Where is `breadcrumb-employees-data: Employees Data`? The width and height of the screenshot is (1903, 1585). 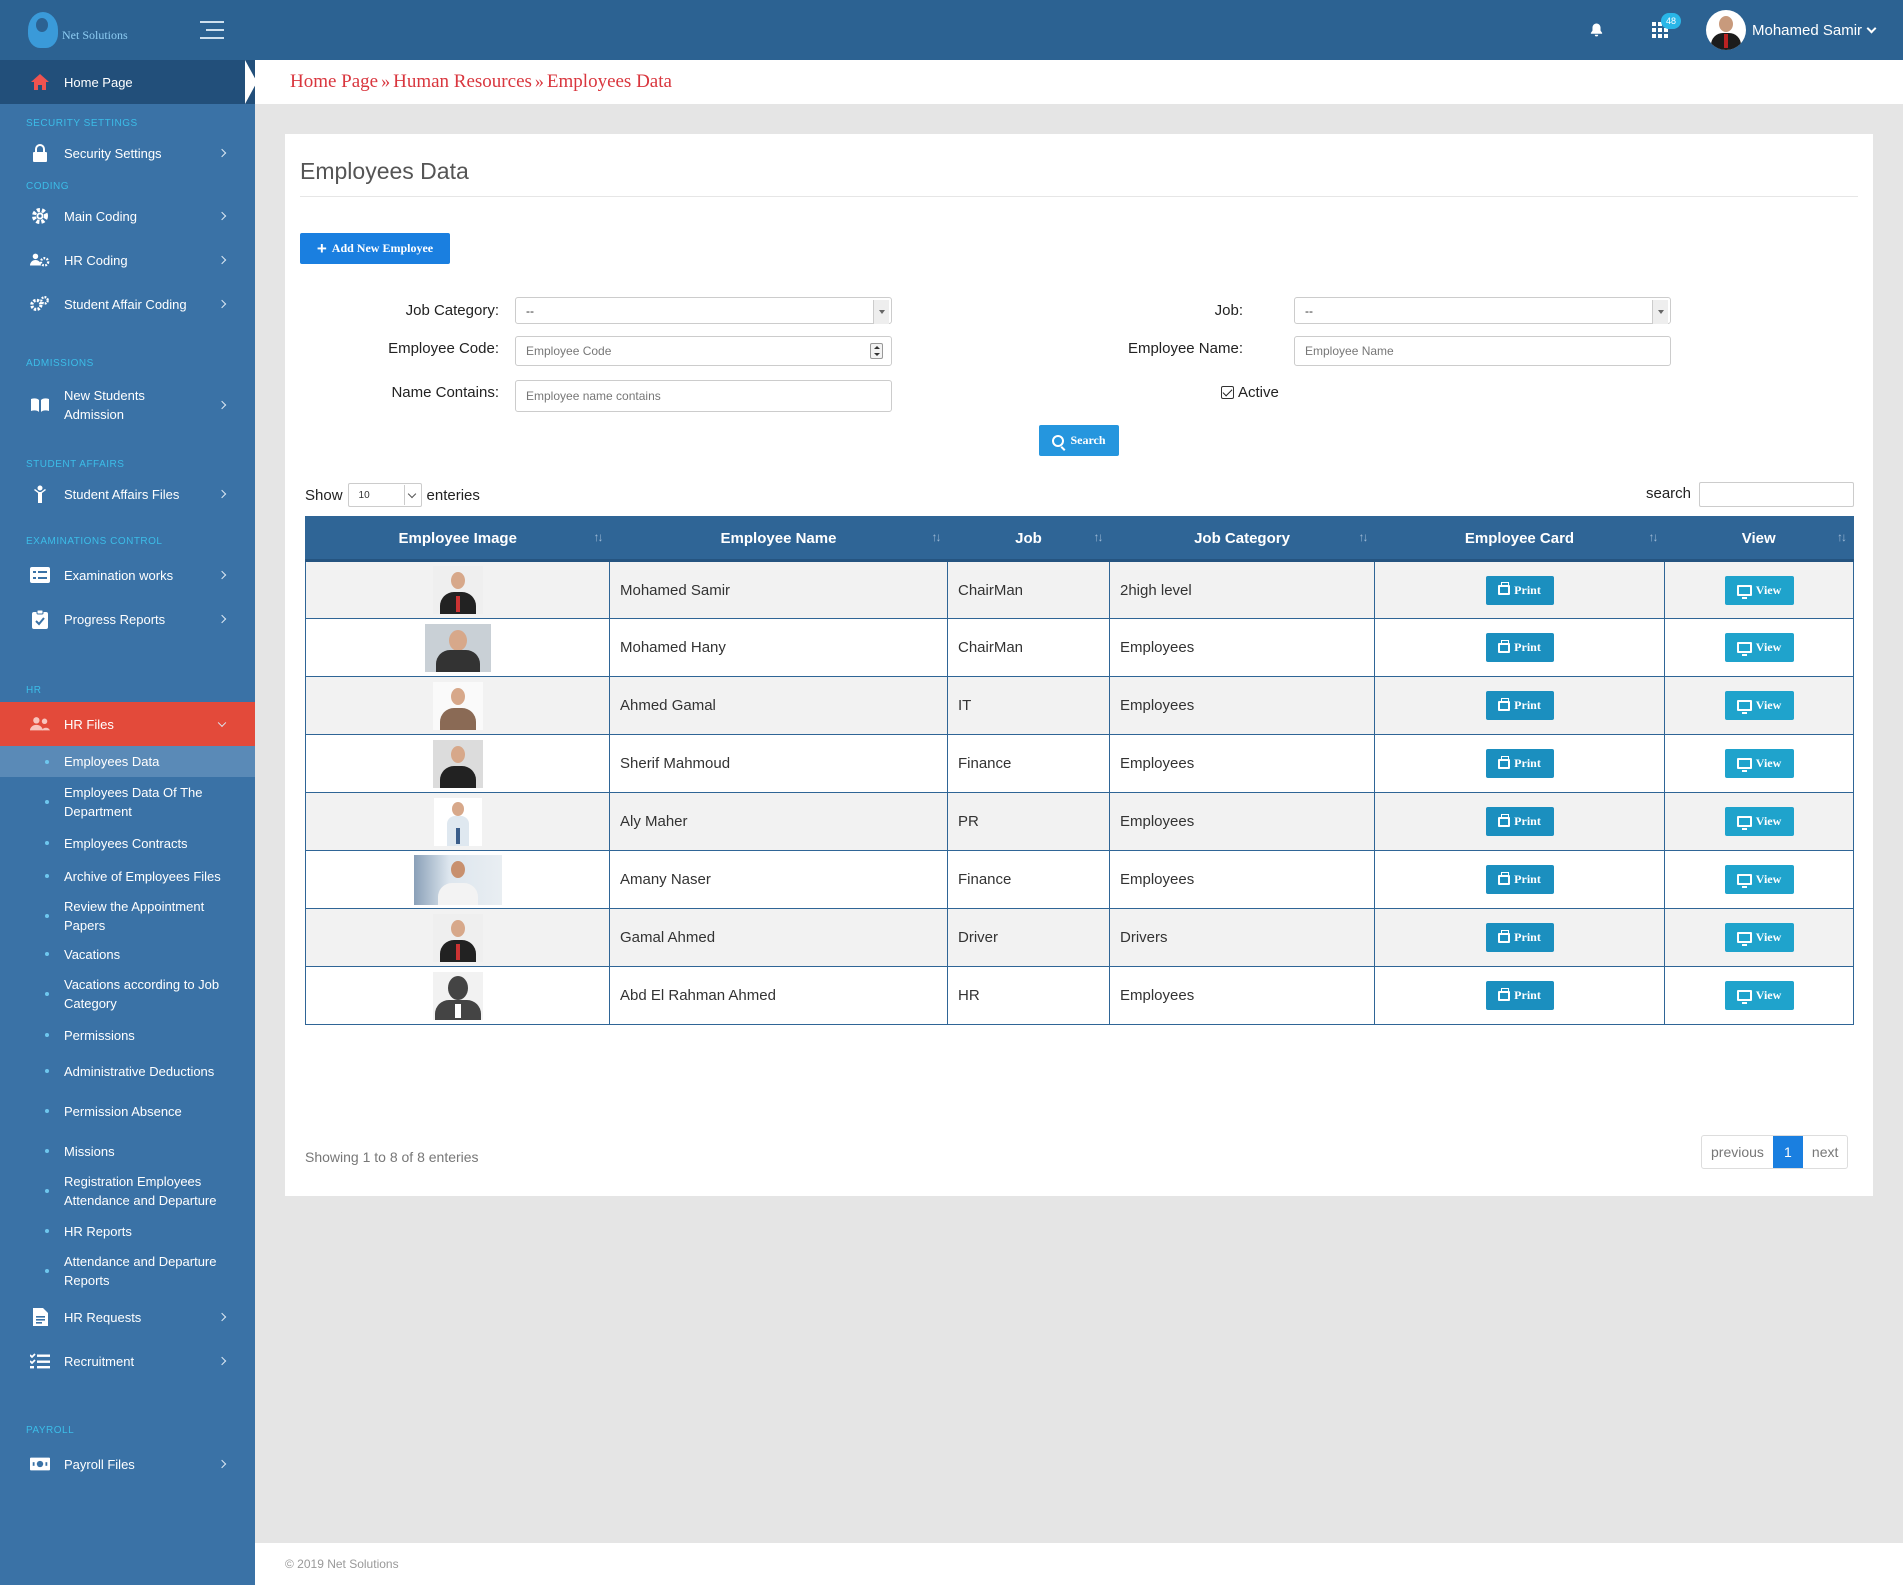 breadcrumb-employees-data: Employees Data is located at coordinates (609, 81).